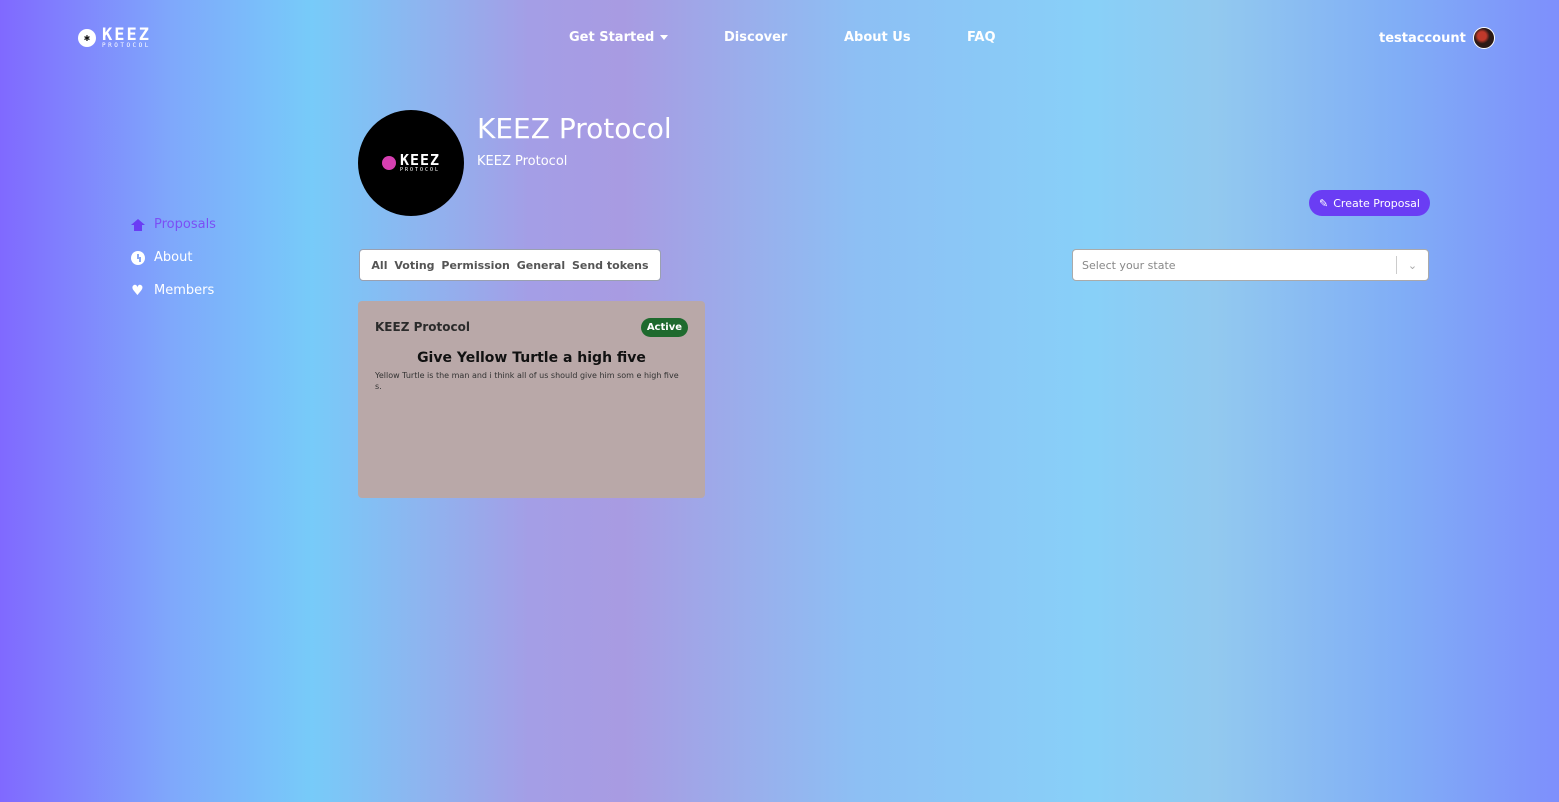 Image resolution: width=1559 pixels, height=802 pixels. I want to click on tab-permission: Permission, so click(475, 265).